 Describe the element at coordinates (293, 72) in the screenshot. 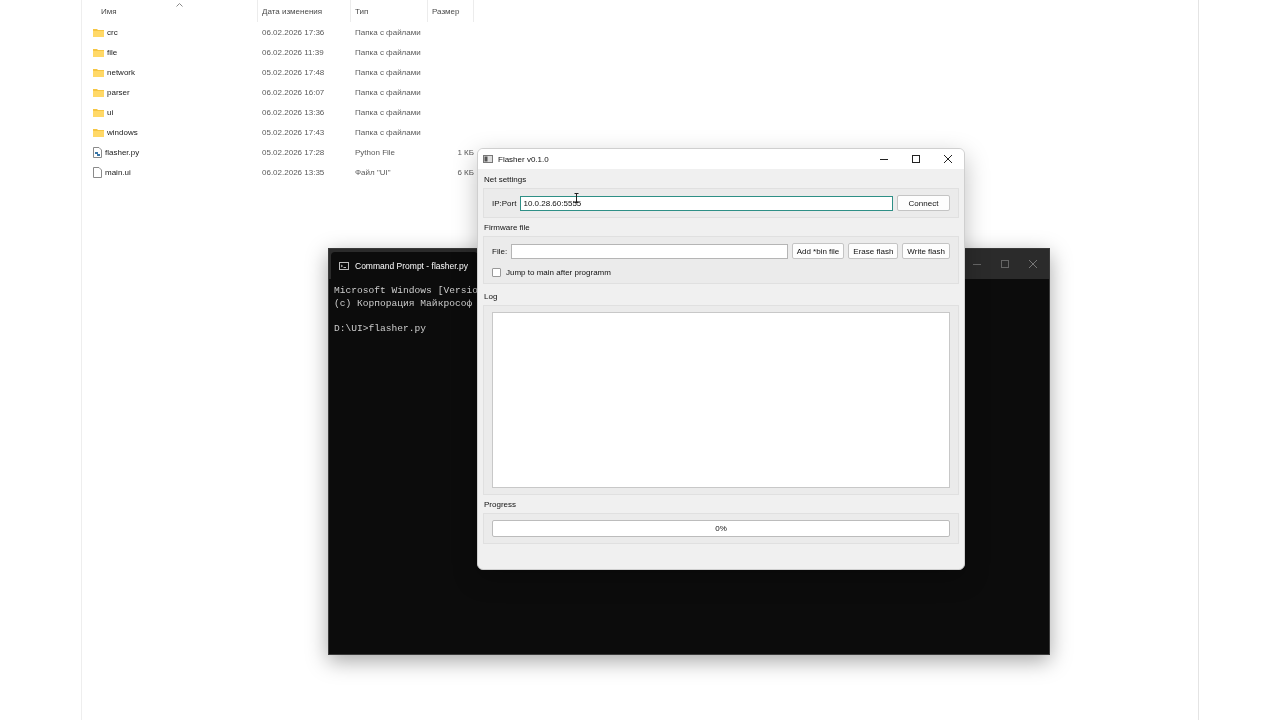

I see `modified-date: 05.02.2026 17:48` at that location.